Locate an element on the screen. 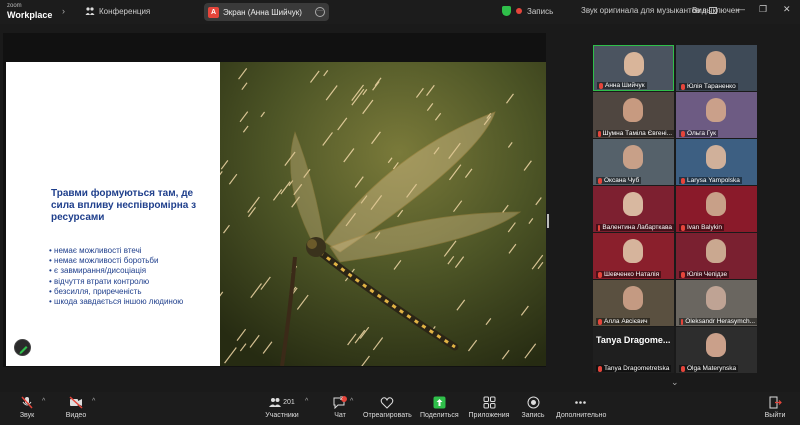 The height and width of the screenshot is (425, 800). participant-name: Анна Шийчук is located at coordinates (625, 85).